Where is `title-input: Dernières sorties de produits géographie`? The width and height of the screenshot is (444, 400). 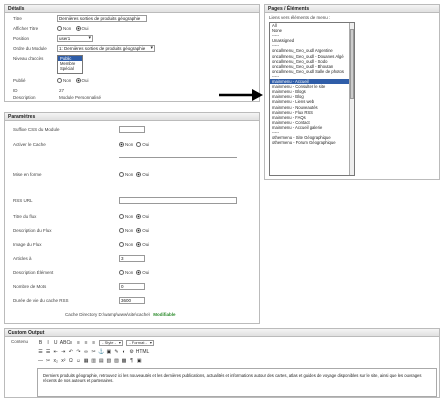
title-input: Dernières sorties de produits géographie is located at coordinates (102, 18).